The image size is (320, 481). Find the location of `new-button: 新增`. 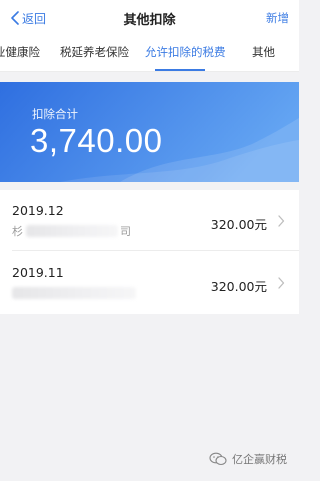

new-button: 新增 is located at coordinates (277, 18).